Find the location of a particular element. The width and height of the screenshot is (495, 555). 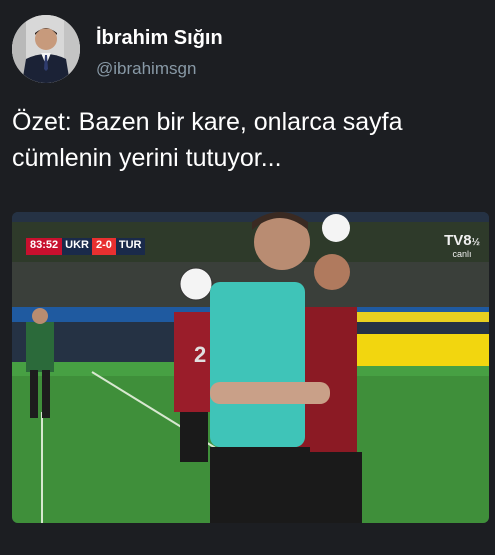

channel-name: TV8 is located at coordinates (458, 240).